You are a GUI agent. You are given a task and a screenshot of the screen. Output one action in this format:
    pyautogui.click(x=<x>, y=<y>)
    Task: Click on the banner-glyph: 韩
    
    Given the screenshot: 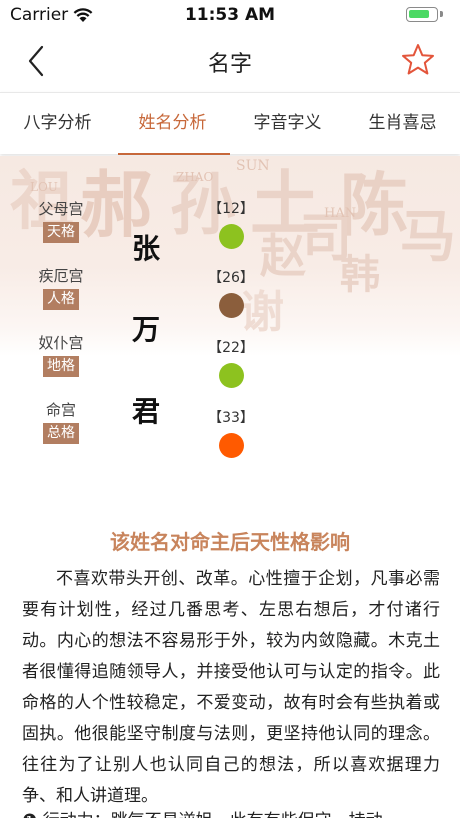 What is the action you would take?
    pyautogui.click(x=360, y=274)
    